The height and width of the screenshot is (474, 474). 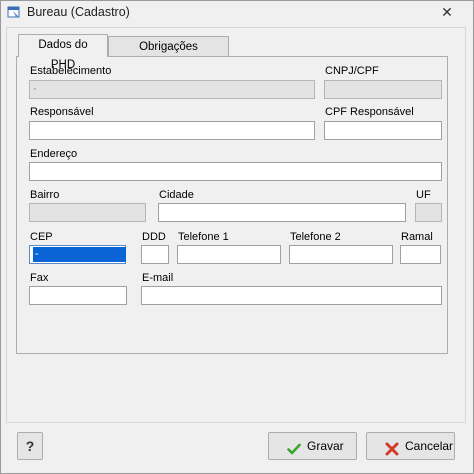 I want to click on tab-dados-do-phd: Dados do PHD, so click(x=63, y=52).